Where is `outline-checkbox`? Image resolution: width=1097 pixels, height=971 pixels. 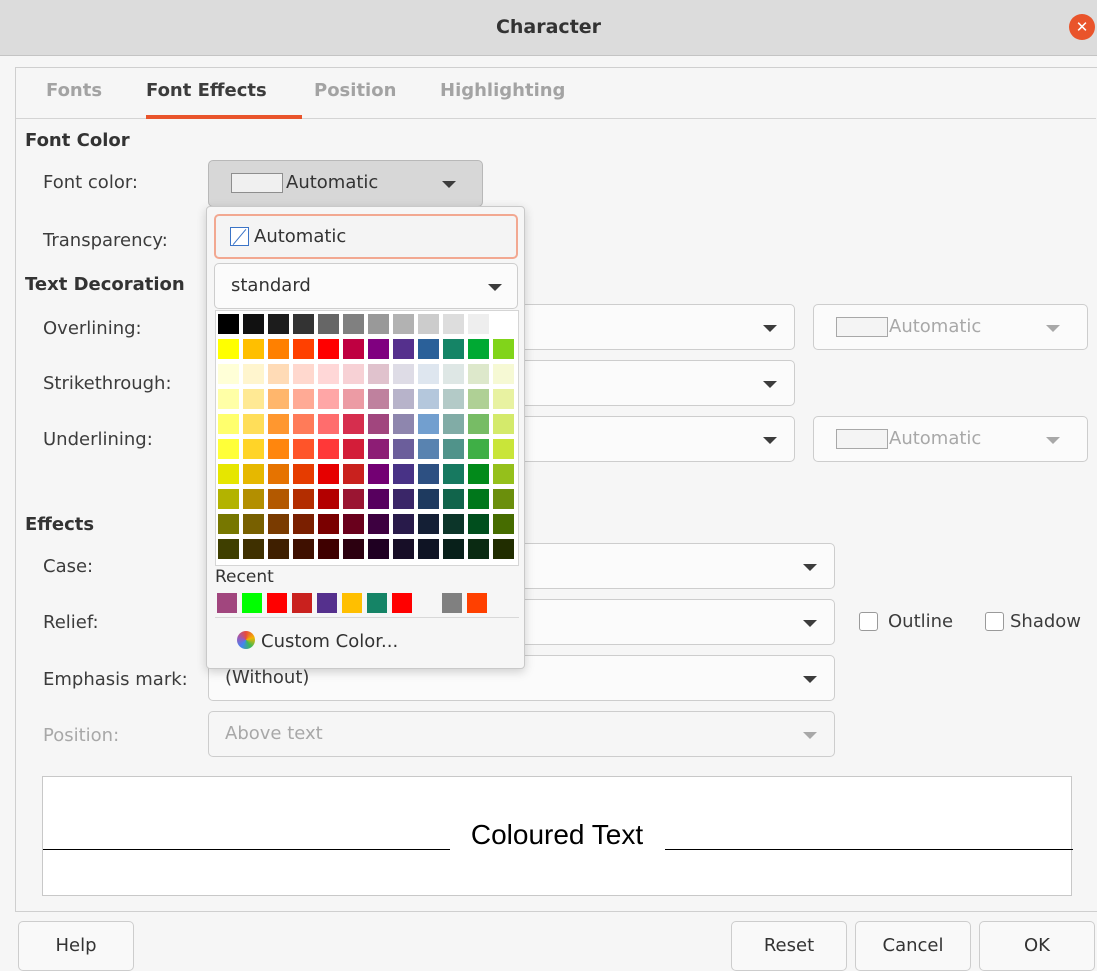 outline-checkbox is located at coordinates (868, 621).